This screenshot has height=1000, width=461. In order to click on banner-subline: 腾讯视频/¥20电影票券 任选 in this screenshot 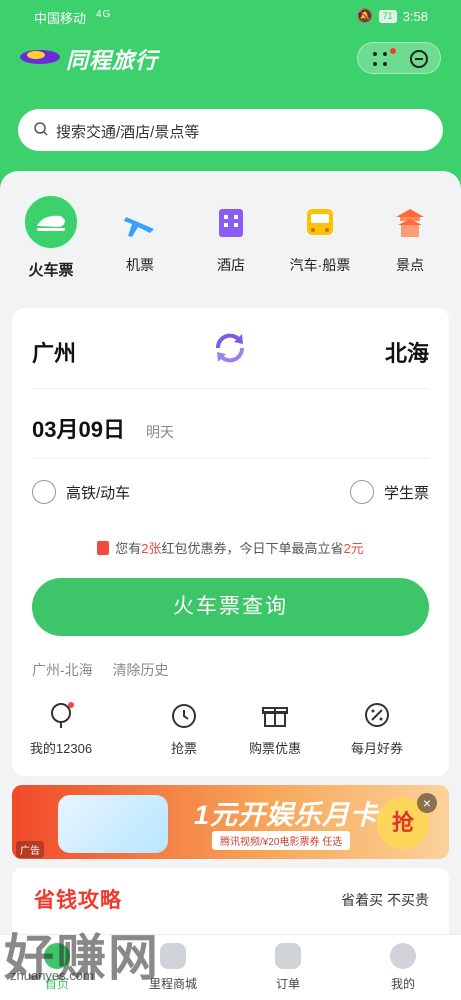, I will do `click(281, 840)`.